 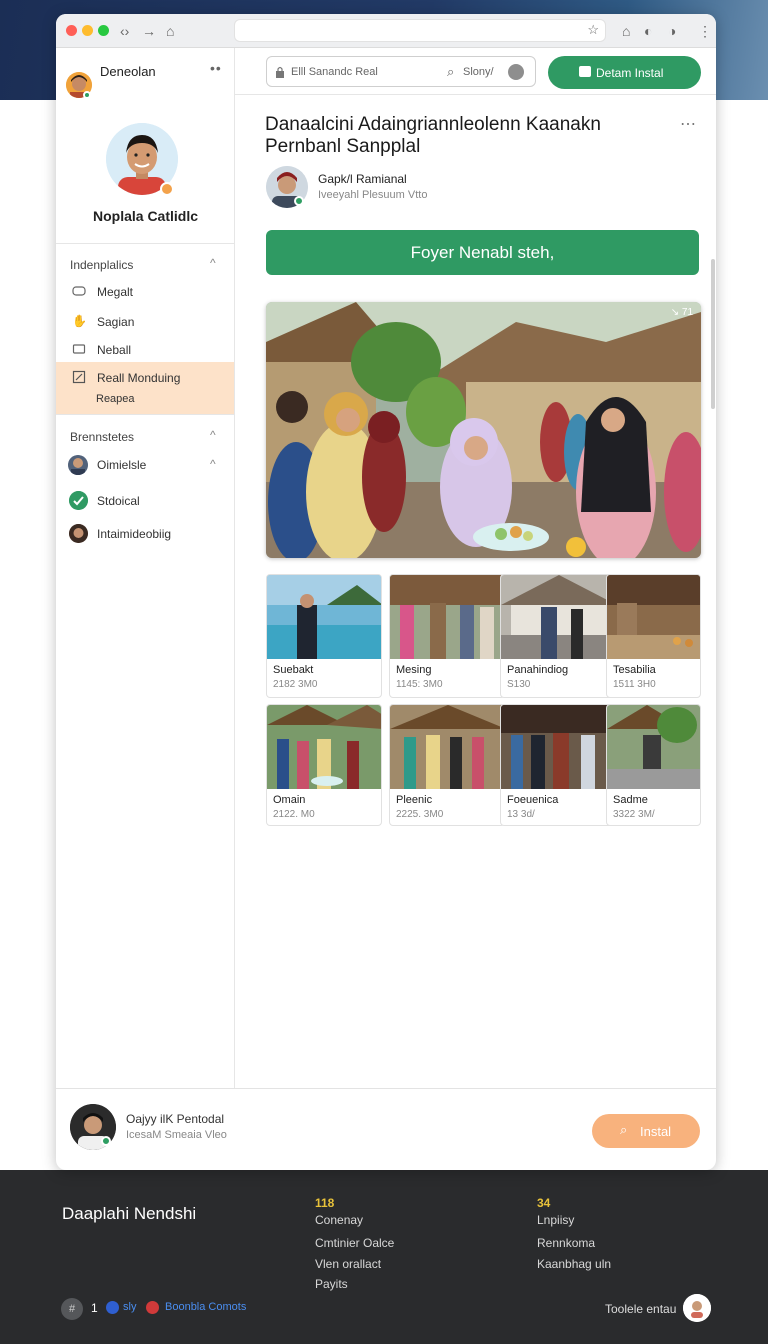 What do you see at coordinates (593, 30) in the screenshot?
I see `bookmark-star-icon: ☆` at bounding box center [593, 30].